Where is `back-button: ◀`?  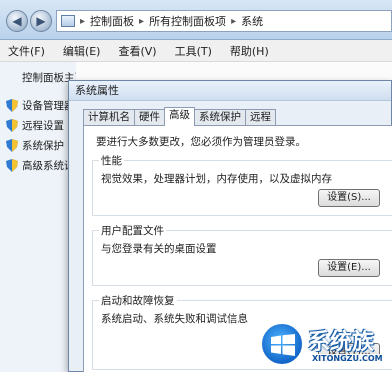
back-button: ◀ is located at coordinates (17, 21).